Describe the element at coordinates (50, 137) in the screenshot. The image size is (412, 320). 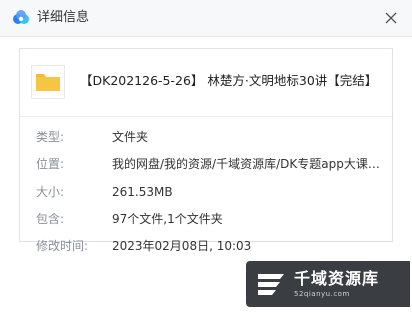
I see `type-label: 类型:` at that location.